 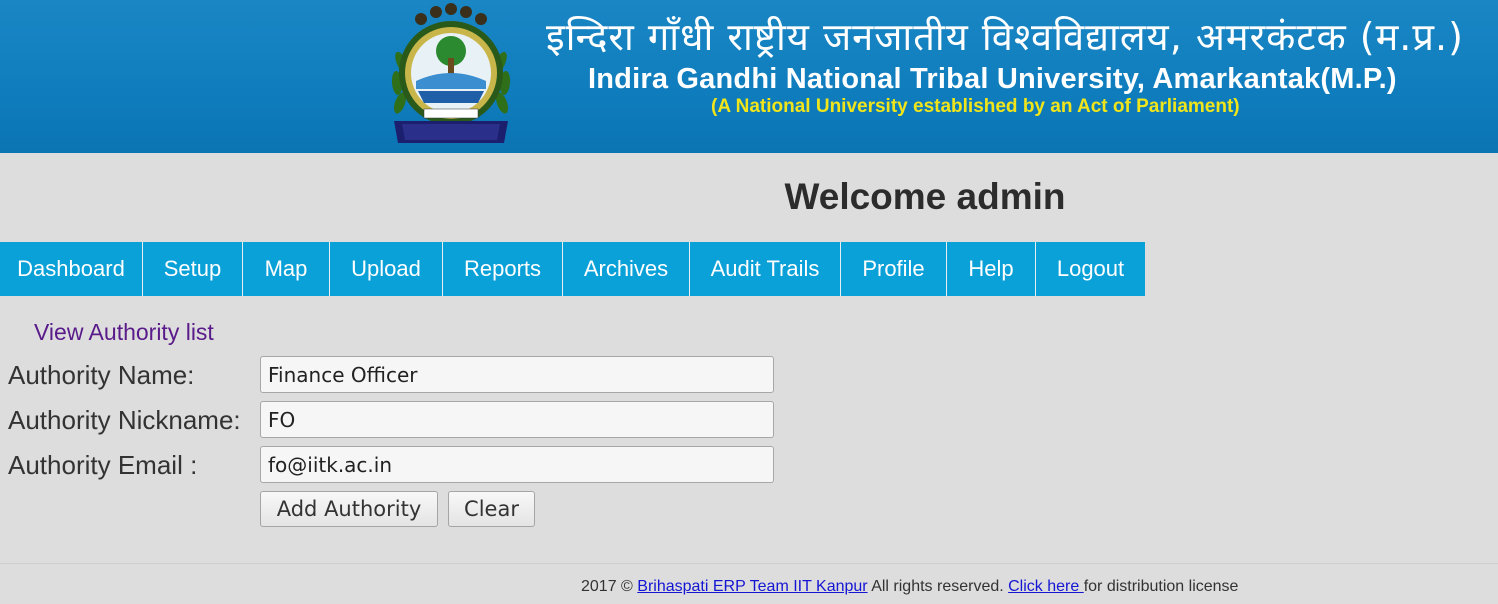 I want to click on nav-upload: Upload, so click(x=386, y=269).